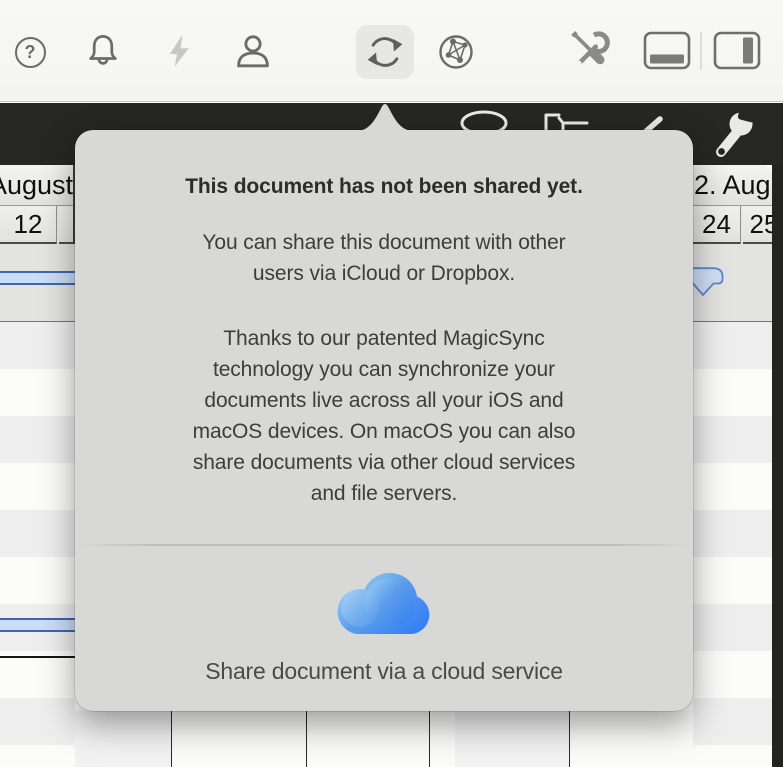 This screenshot has width=783, height=767. I want to click on help-glyph: ?, so click(30, 51).